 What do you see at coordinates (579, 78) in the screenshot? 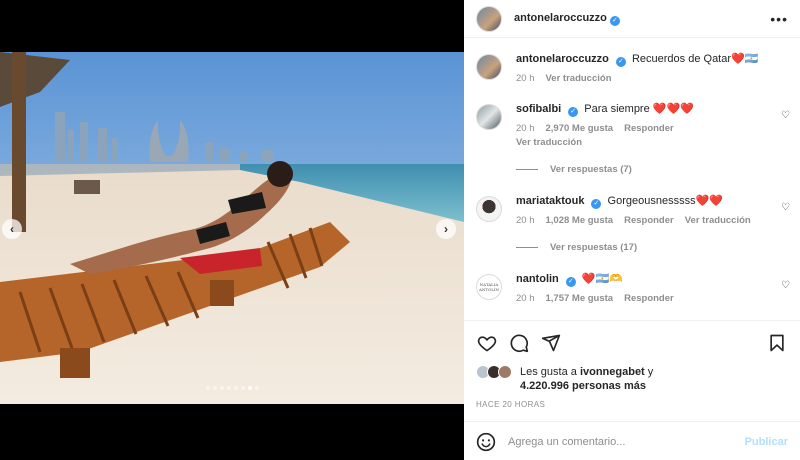
I see `caption-translate-link: Ver traducción` at bounding box center [579, 78].